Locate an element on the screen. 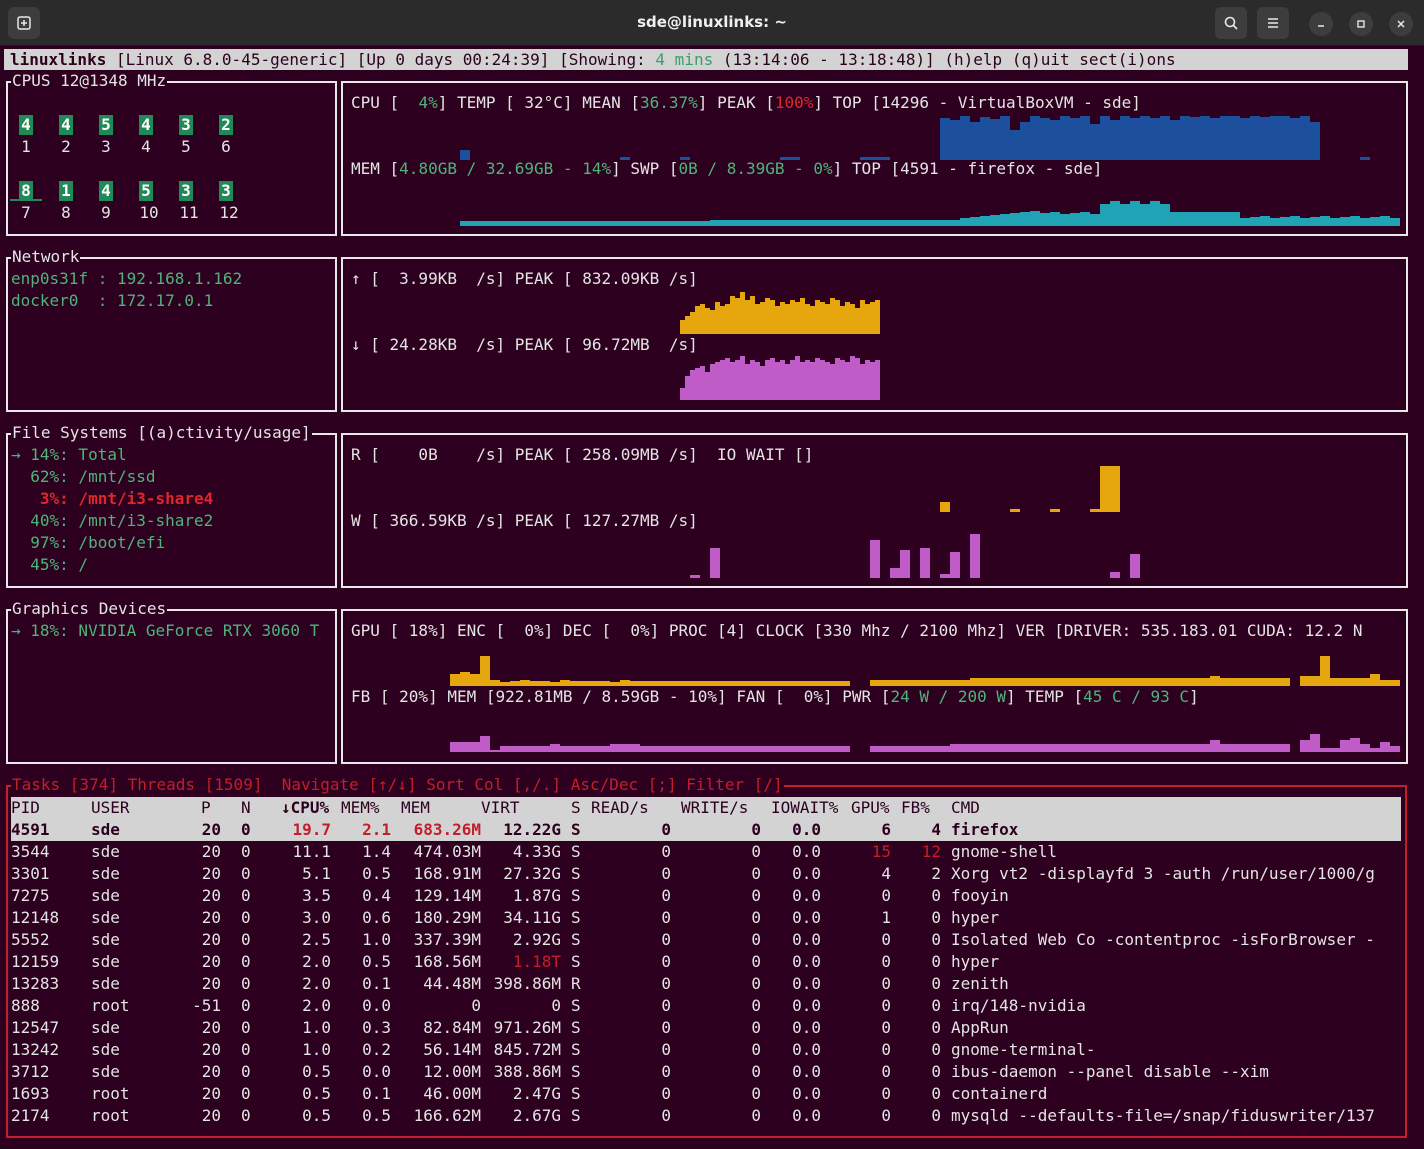  column-header: IOWAIT% is located at coordinates (804, 808).